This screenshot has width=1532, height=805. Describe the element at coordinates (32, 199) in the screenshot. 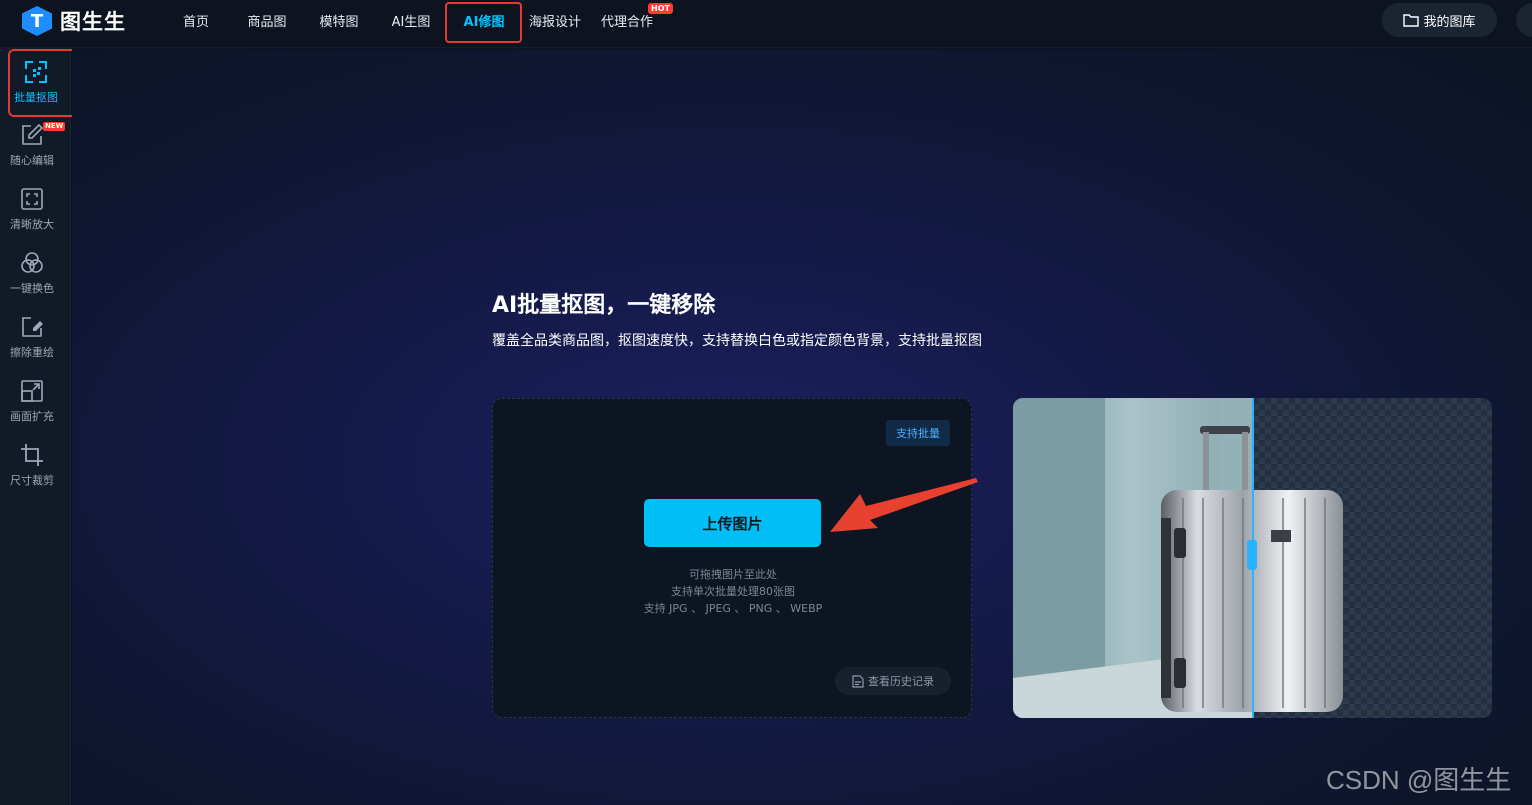

I see `enlarge-icon` at that location.